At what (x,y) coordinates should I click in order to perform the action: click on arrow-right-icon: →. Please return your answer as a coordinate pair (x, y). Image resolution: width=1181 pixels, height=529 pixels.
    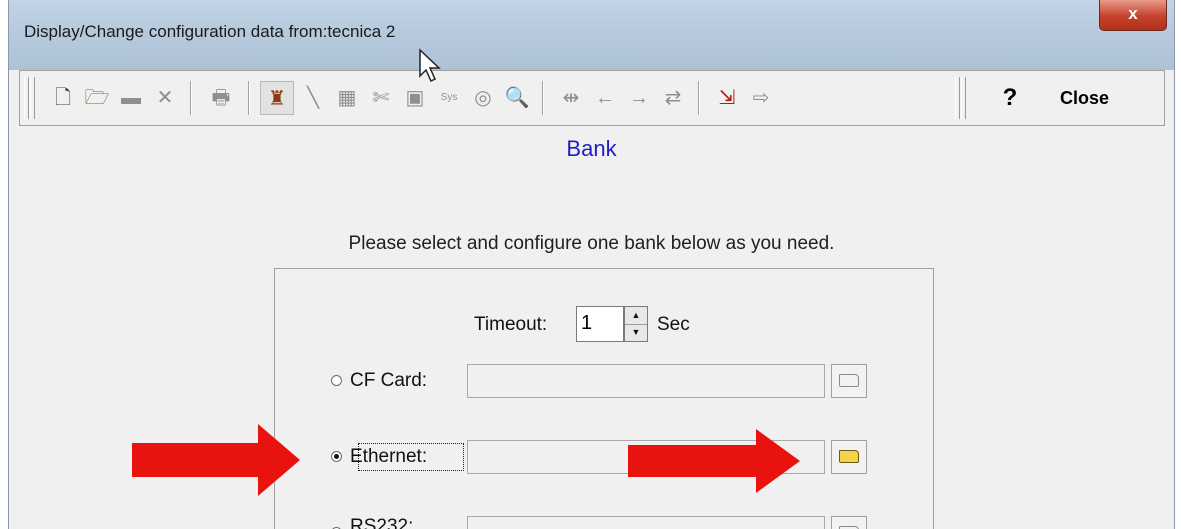
    Looking at the image, I should click on (639, 98).